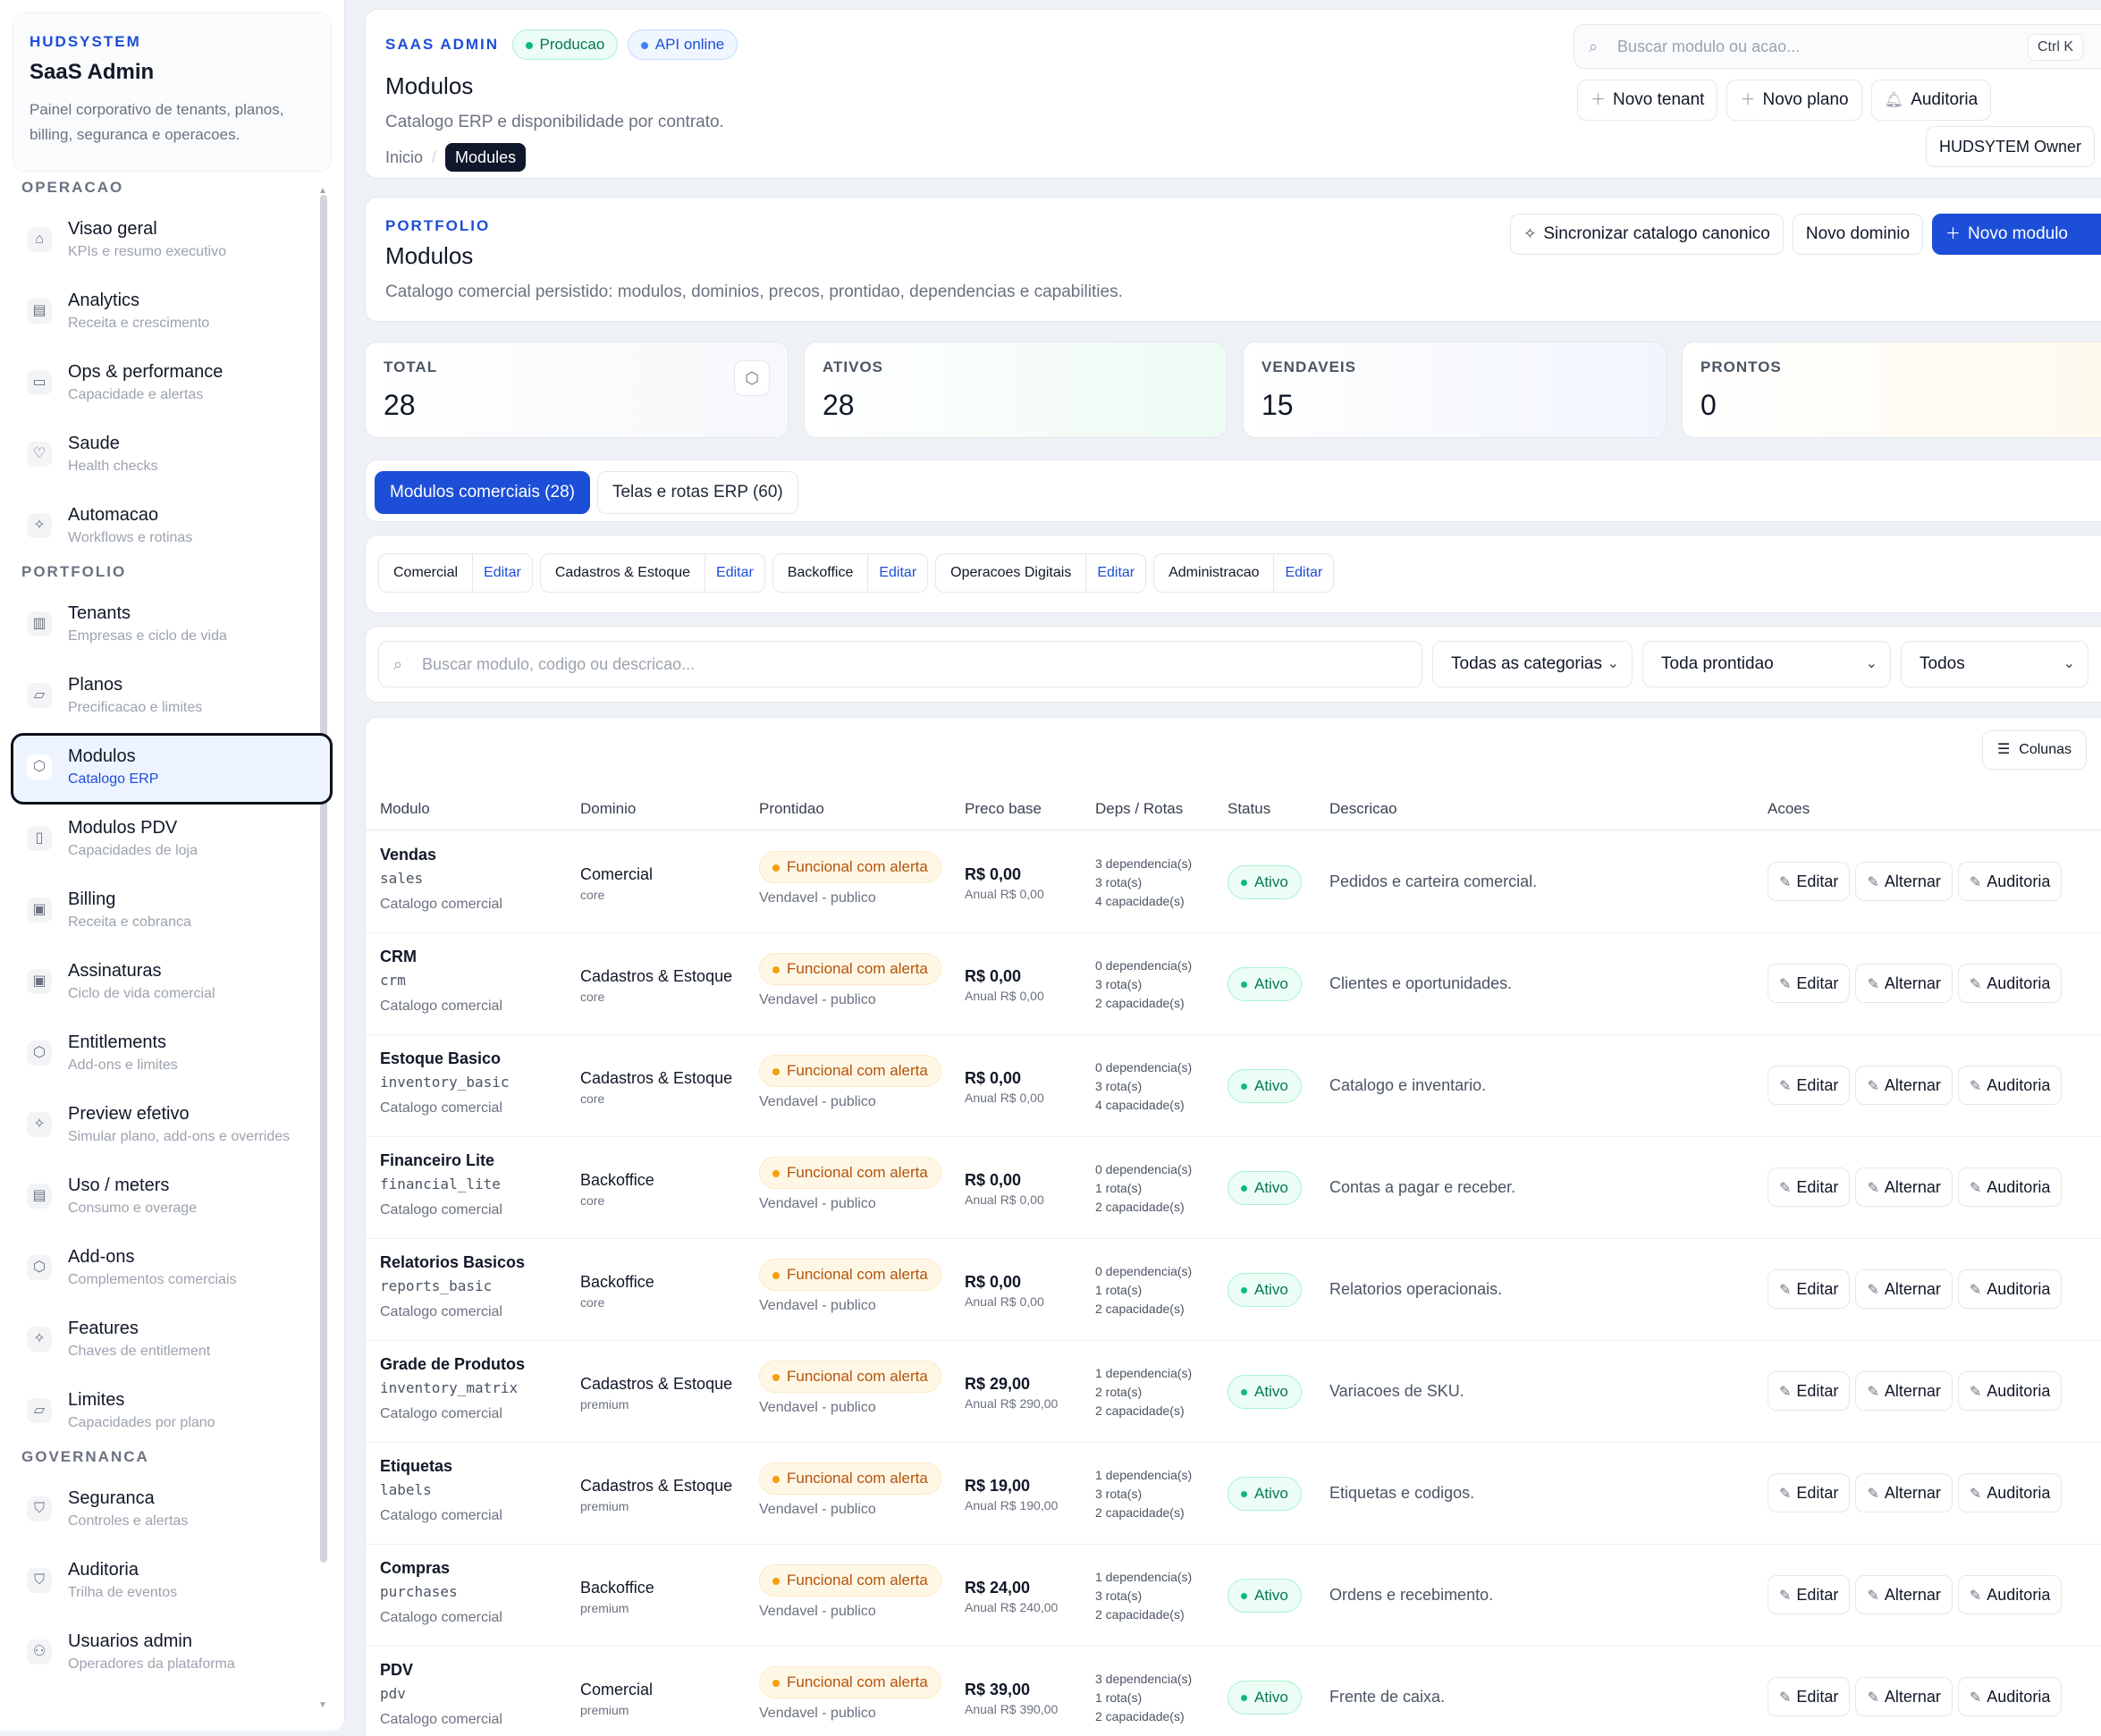  I want to click on module-name: CRM, so click(441, 956).